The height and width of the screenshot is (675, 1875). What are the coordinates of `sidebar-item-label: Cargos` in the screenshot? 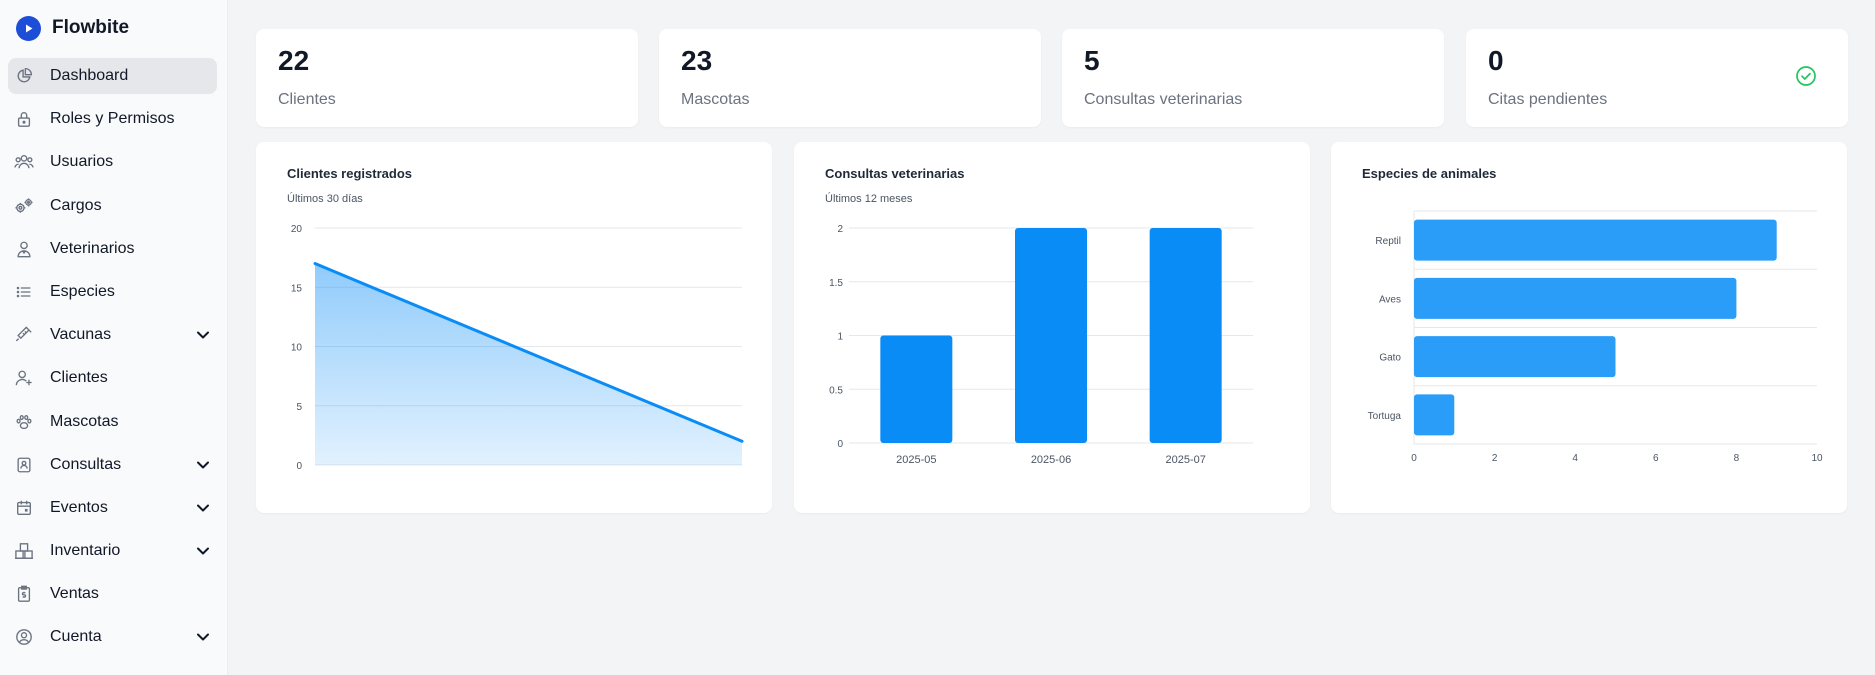 It's located at (76, 205).